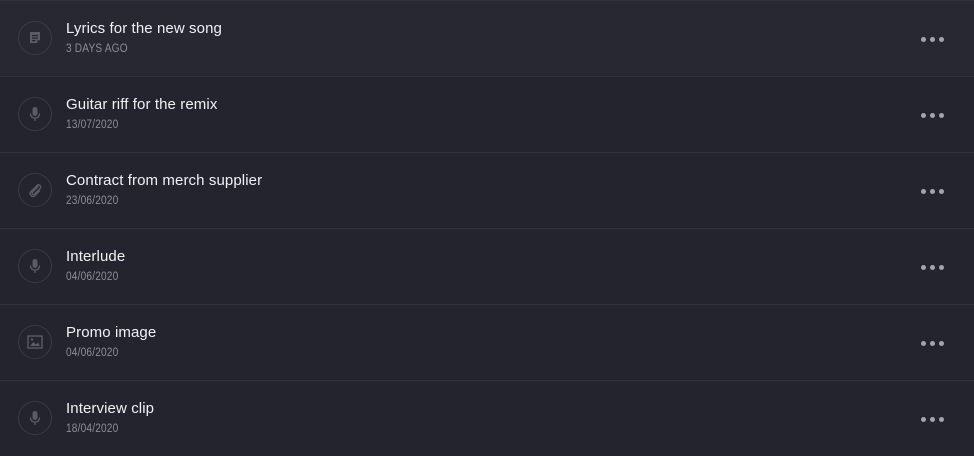  Describe the element at coordinates (35, 38) in the screenshot. I see `note-icon` at that location.